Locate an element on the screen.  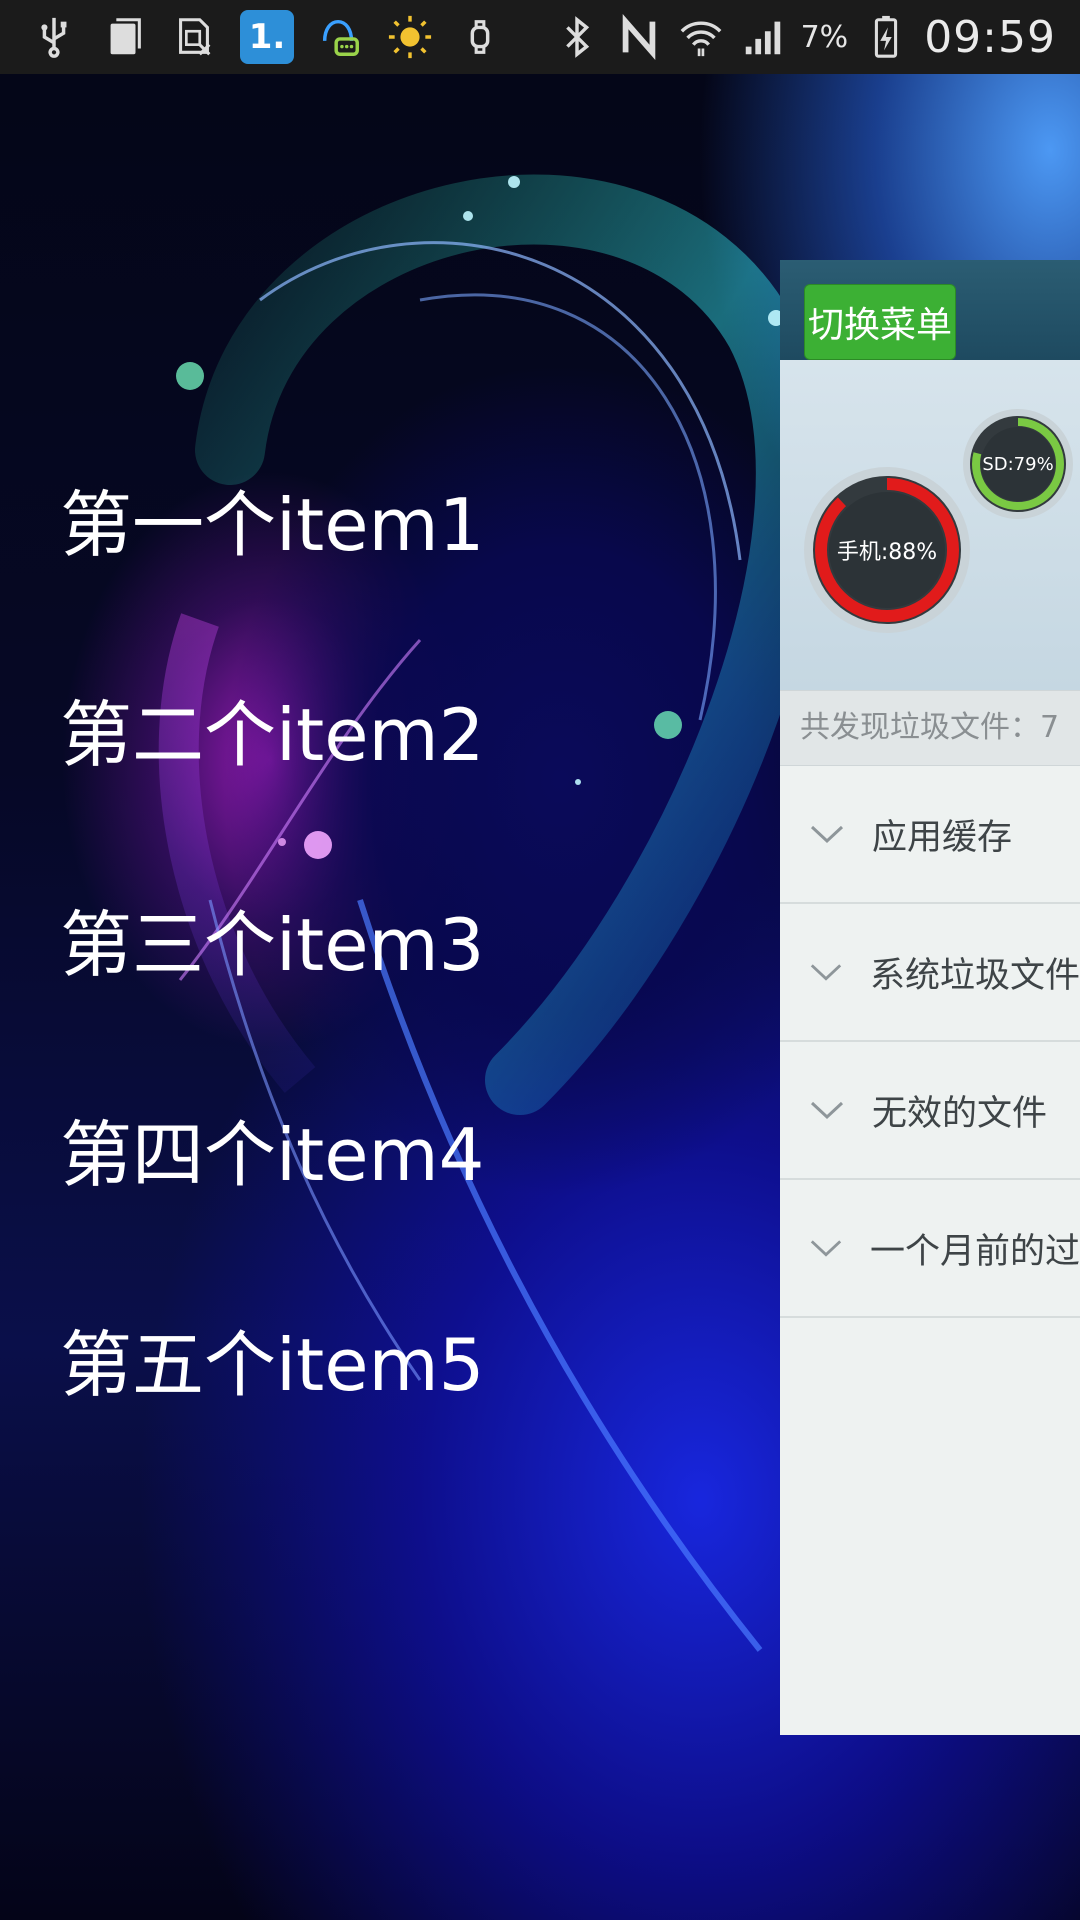
phone-storage-gauge: 手机:88% is located at coordinates (887, 550).